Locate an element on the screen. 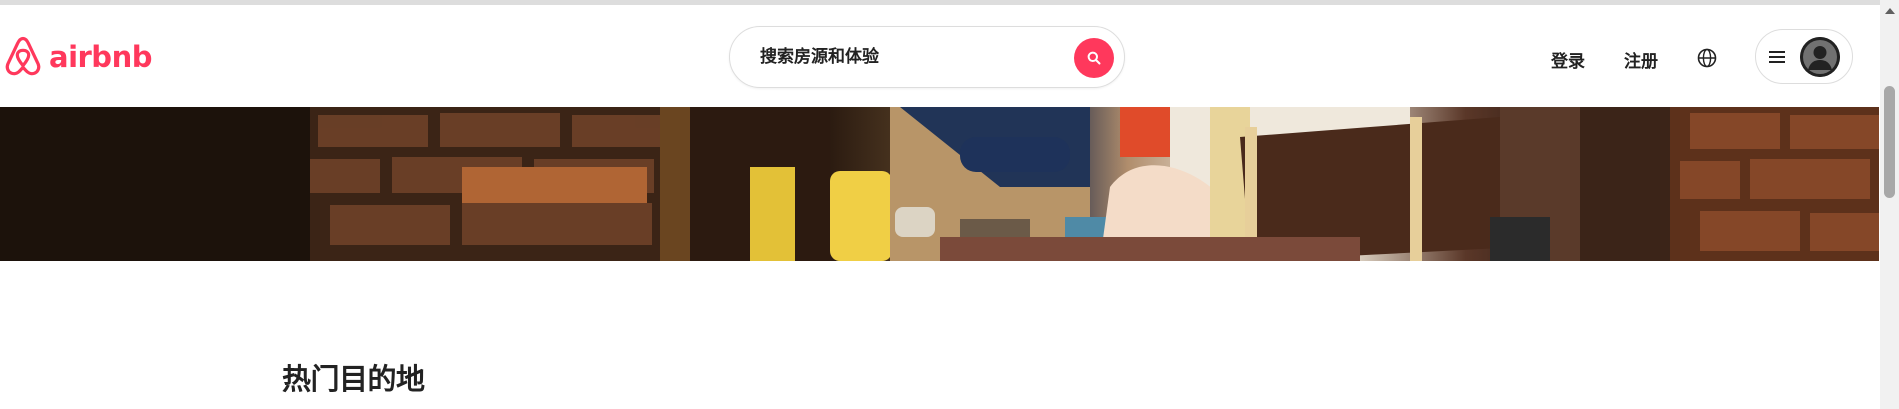  search-button is located at coordinates (1094, 58).